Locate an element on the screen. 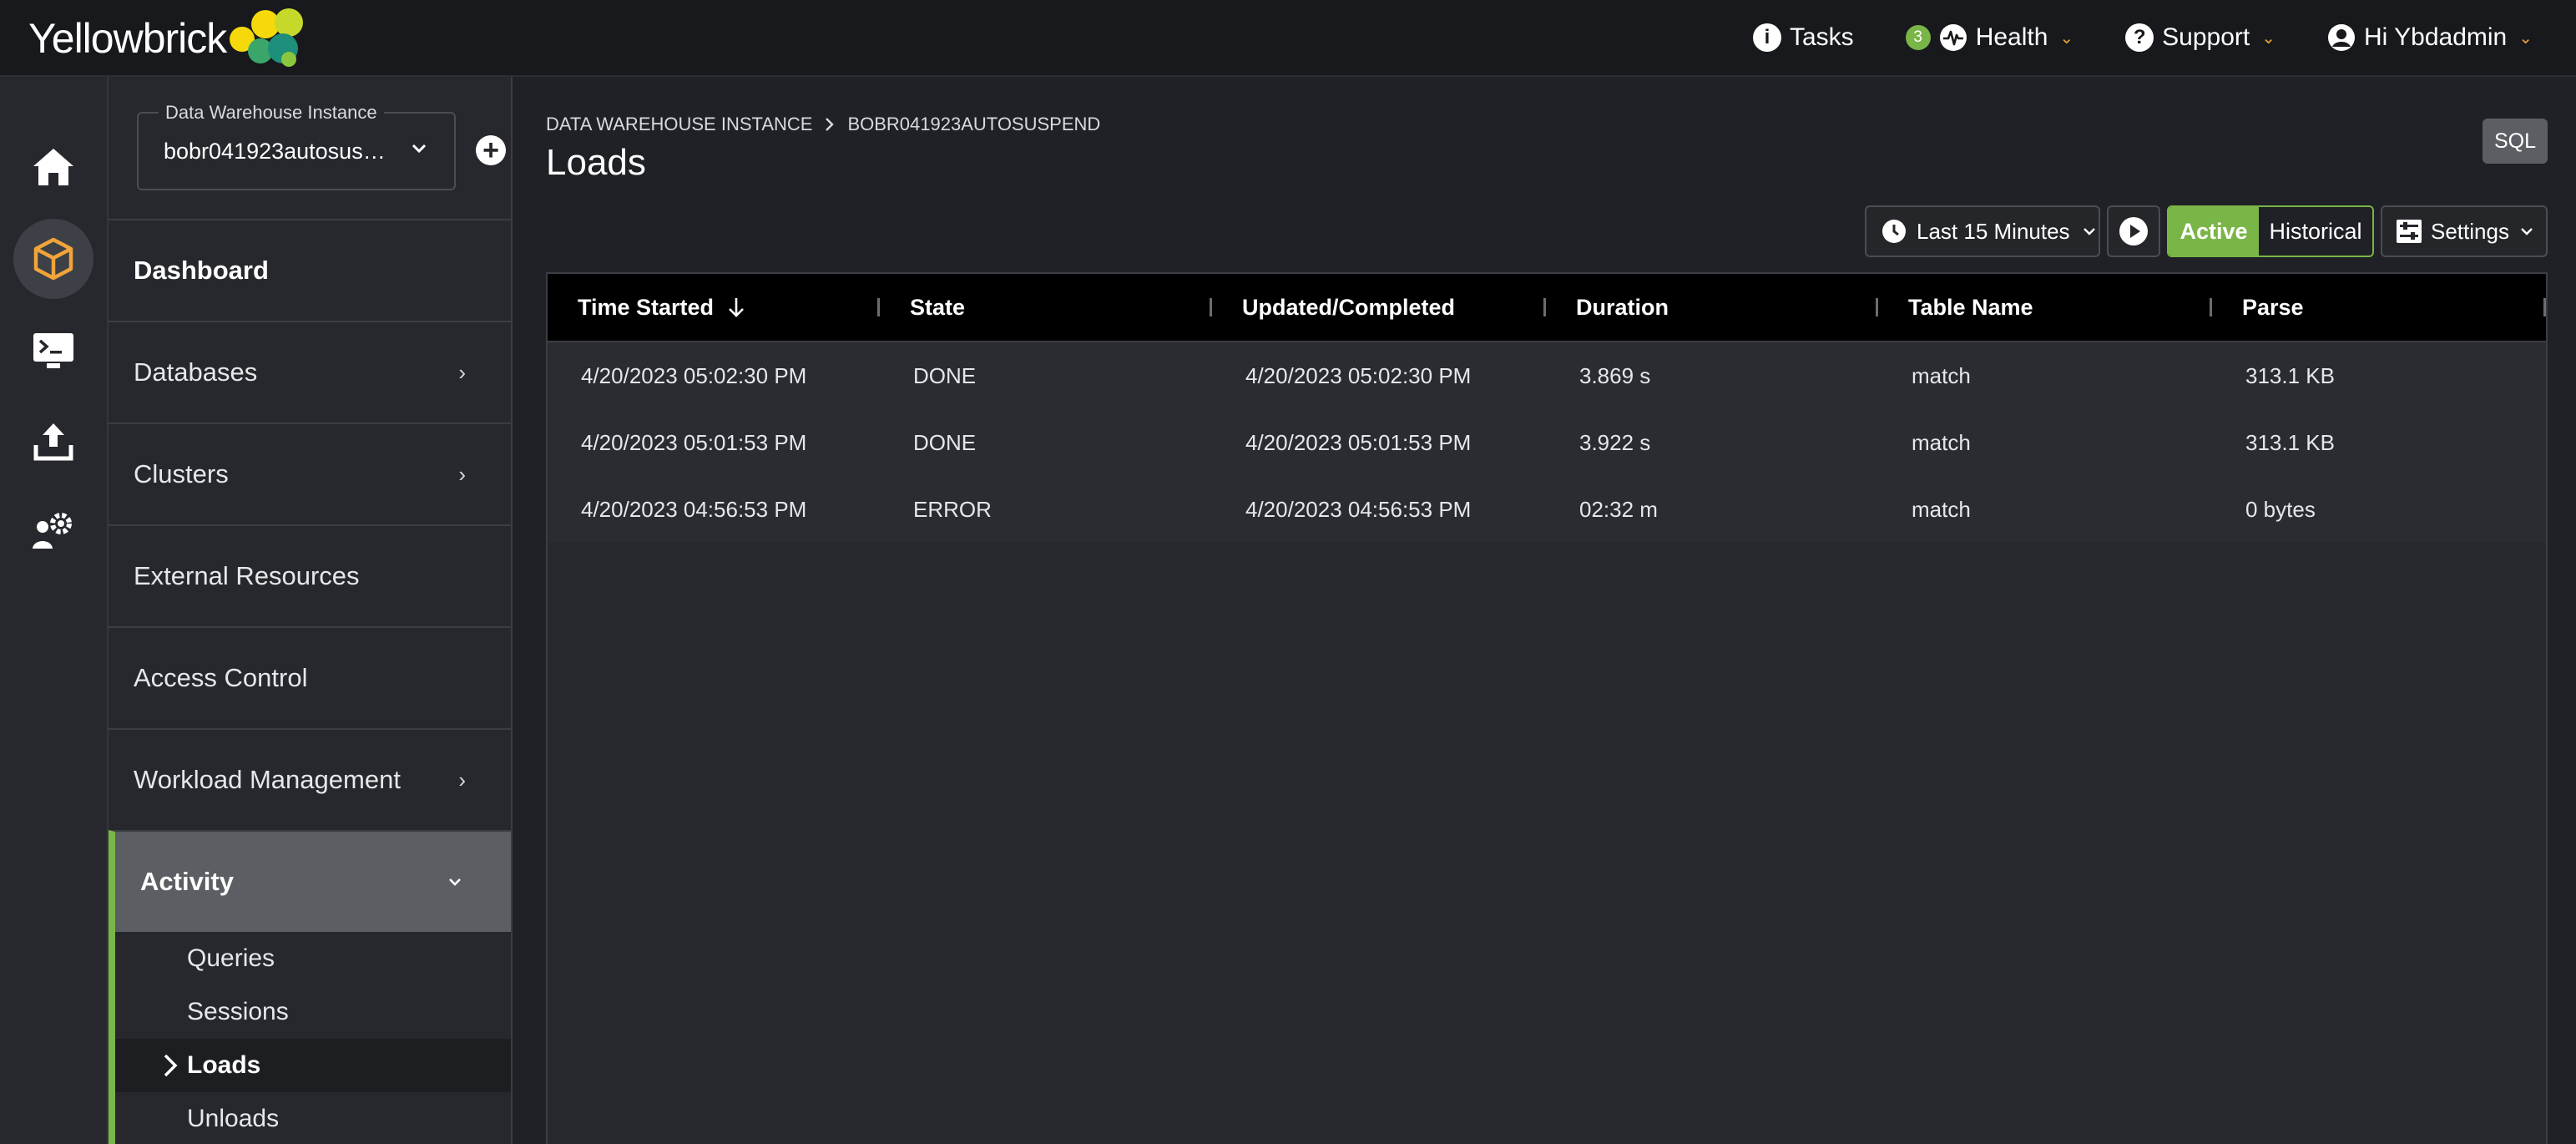  column-header-table-name: Table Name is located at coordinates (2045, 307).